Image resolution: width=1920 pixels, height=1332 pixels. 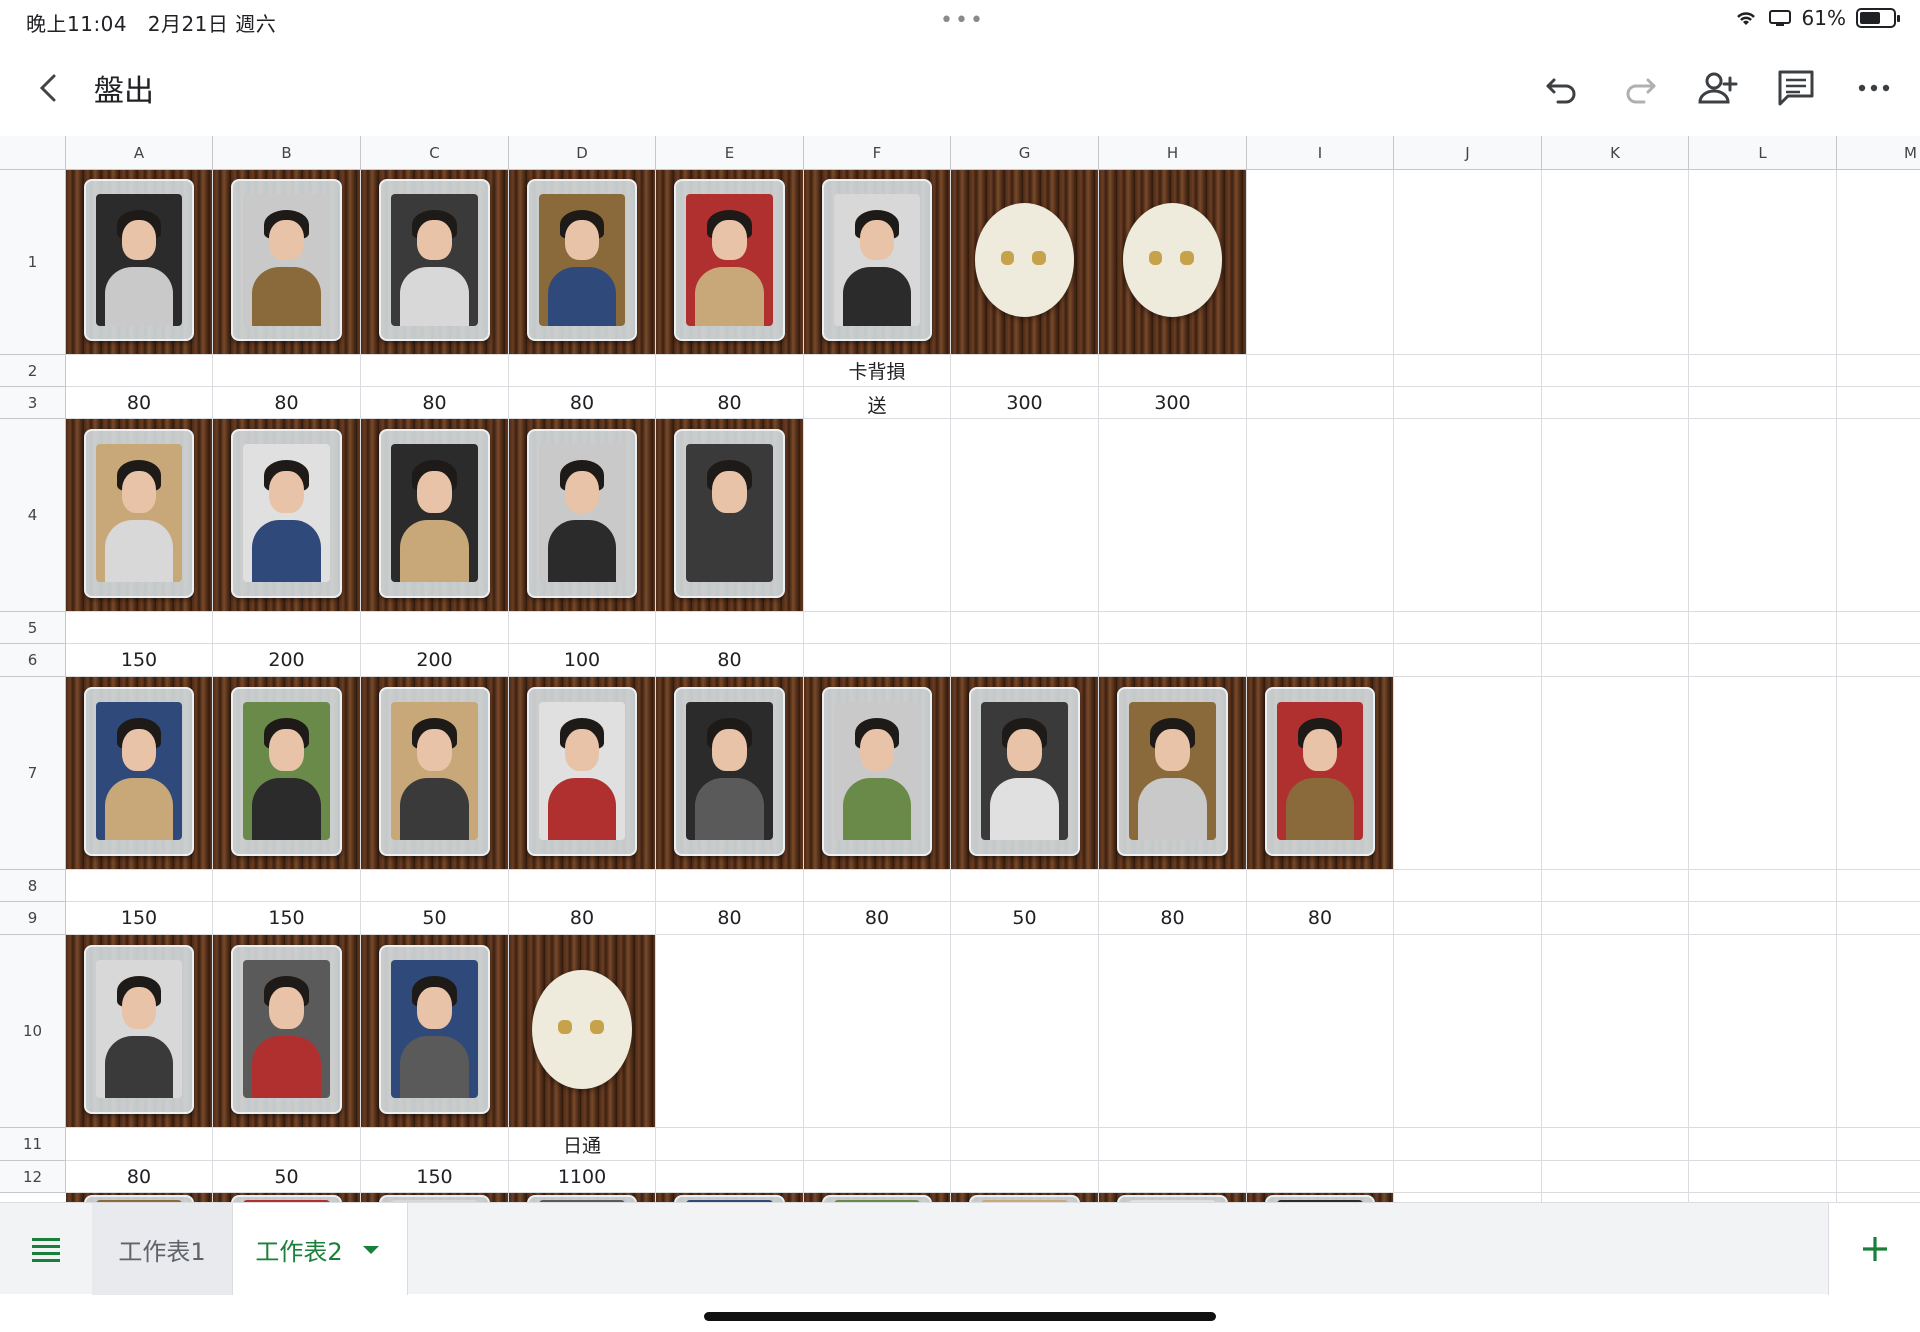 I want to click on cell-I6, so click(x=1320, y=660).